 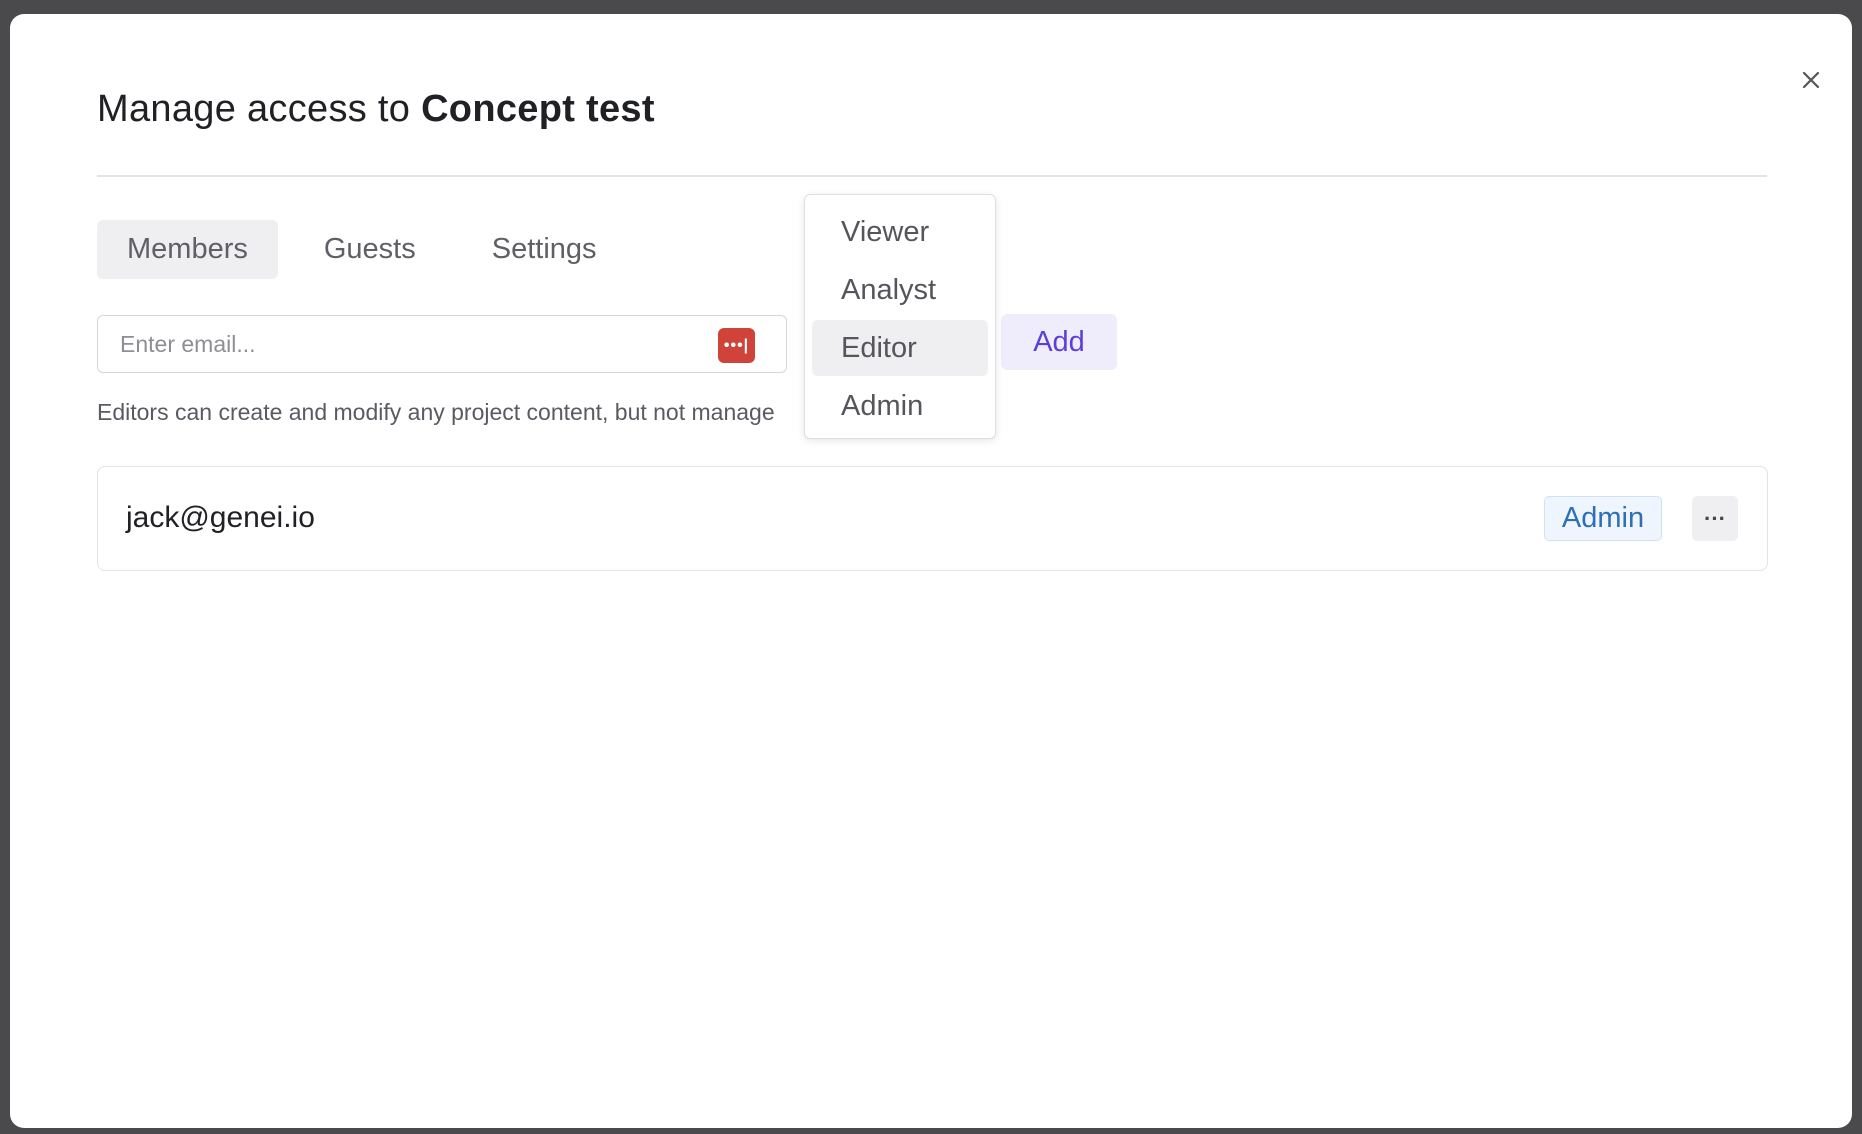 What do you see at coordinates (220, 517) in the screenshot?
I see `member-email: jack@genei.io` at bounding box center [220, 517].